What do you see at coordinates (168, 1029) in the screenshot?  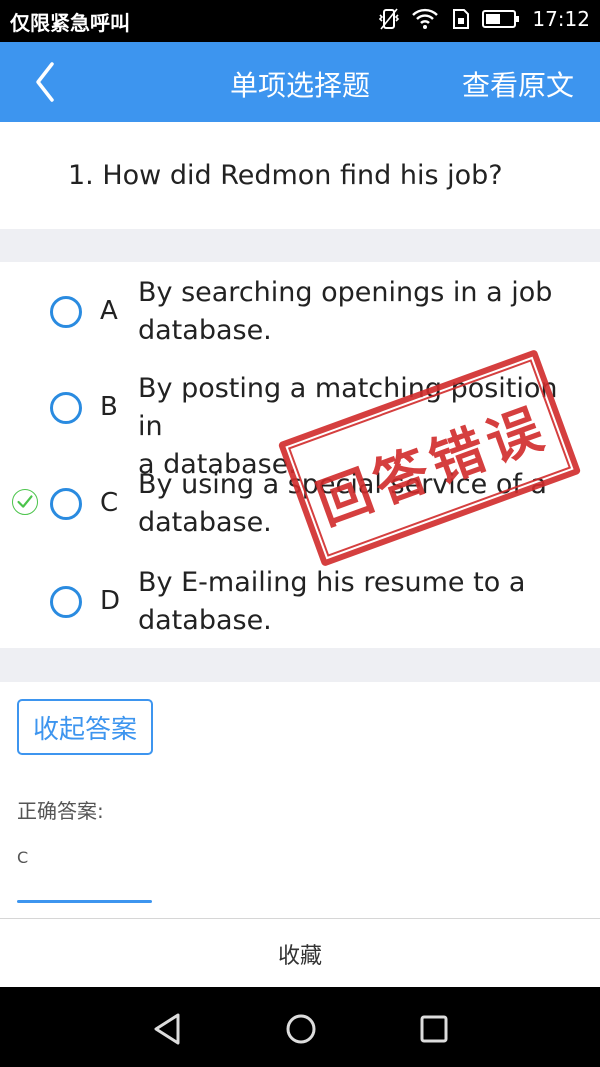 I see `back-triangle-icon` at bounding box center [168, 1029].